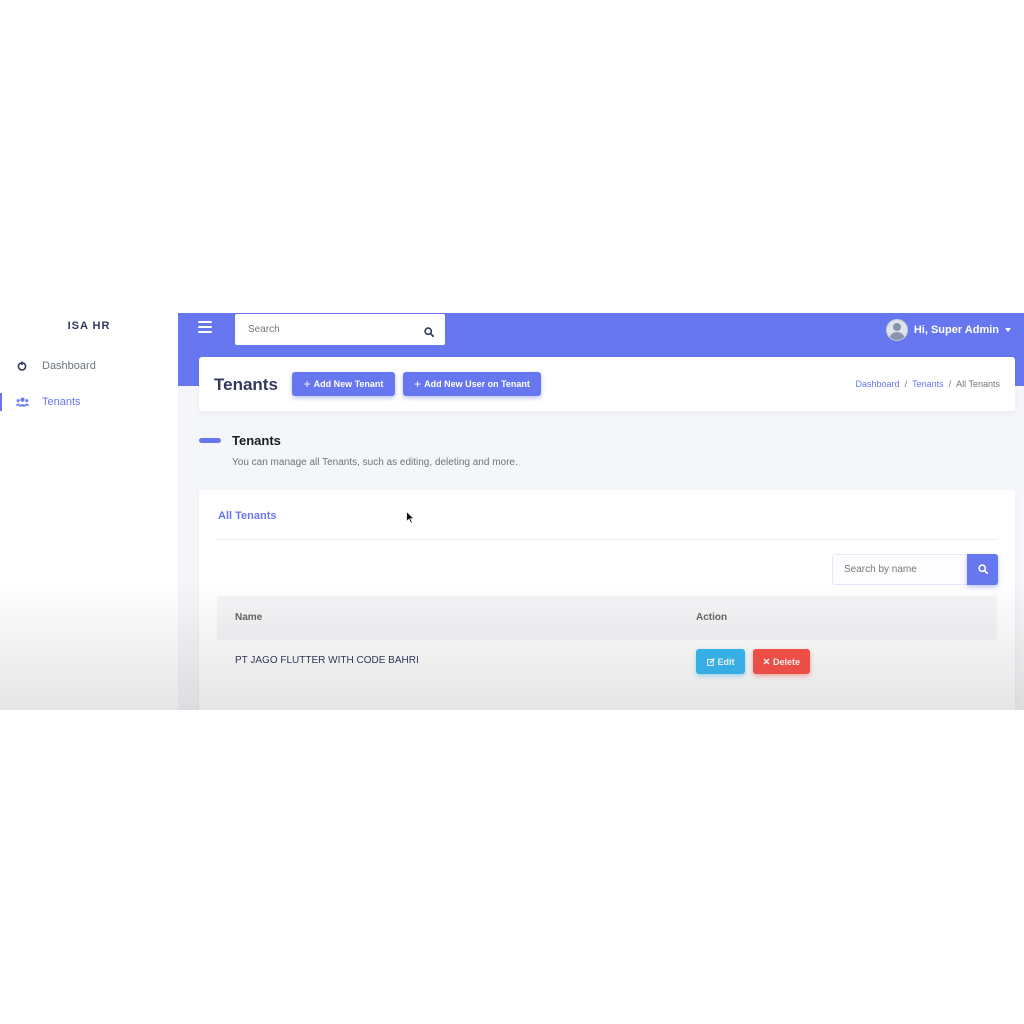  I want to click on add-new-user-on-tenant-button: + Add New User on Tenant, so click(472, 384).